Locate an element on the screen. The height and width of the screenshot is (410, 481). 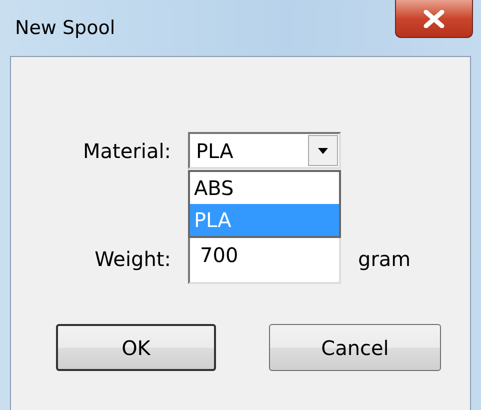
close-icon is located at coordinates (434, 19).